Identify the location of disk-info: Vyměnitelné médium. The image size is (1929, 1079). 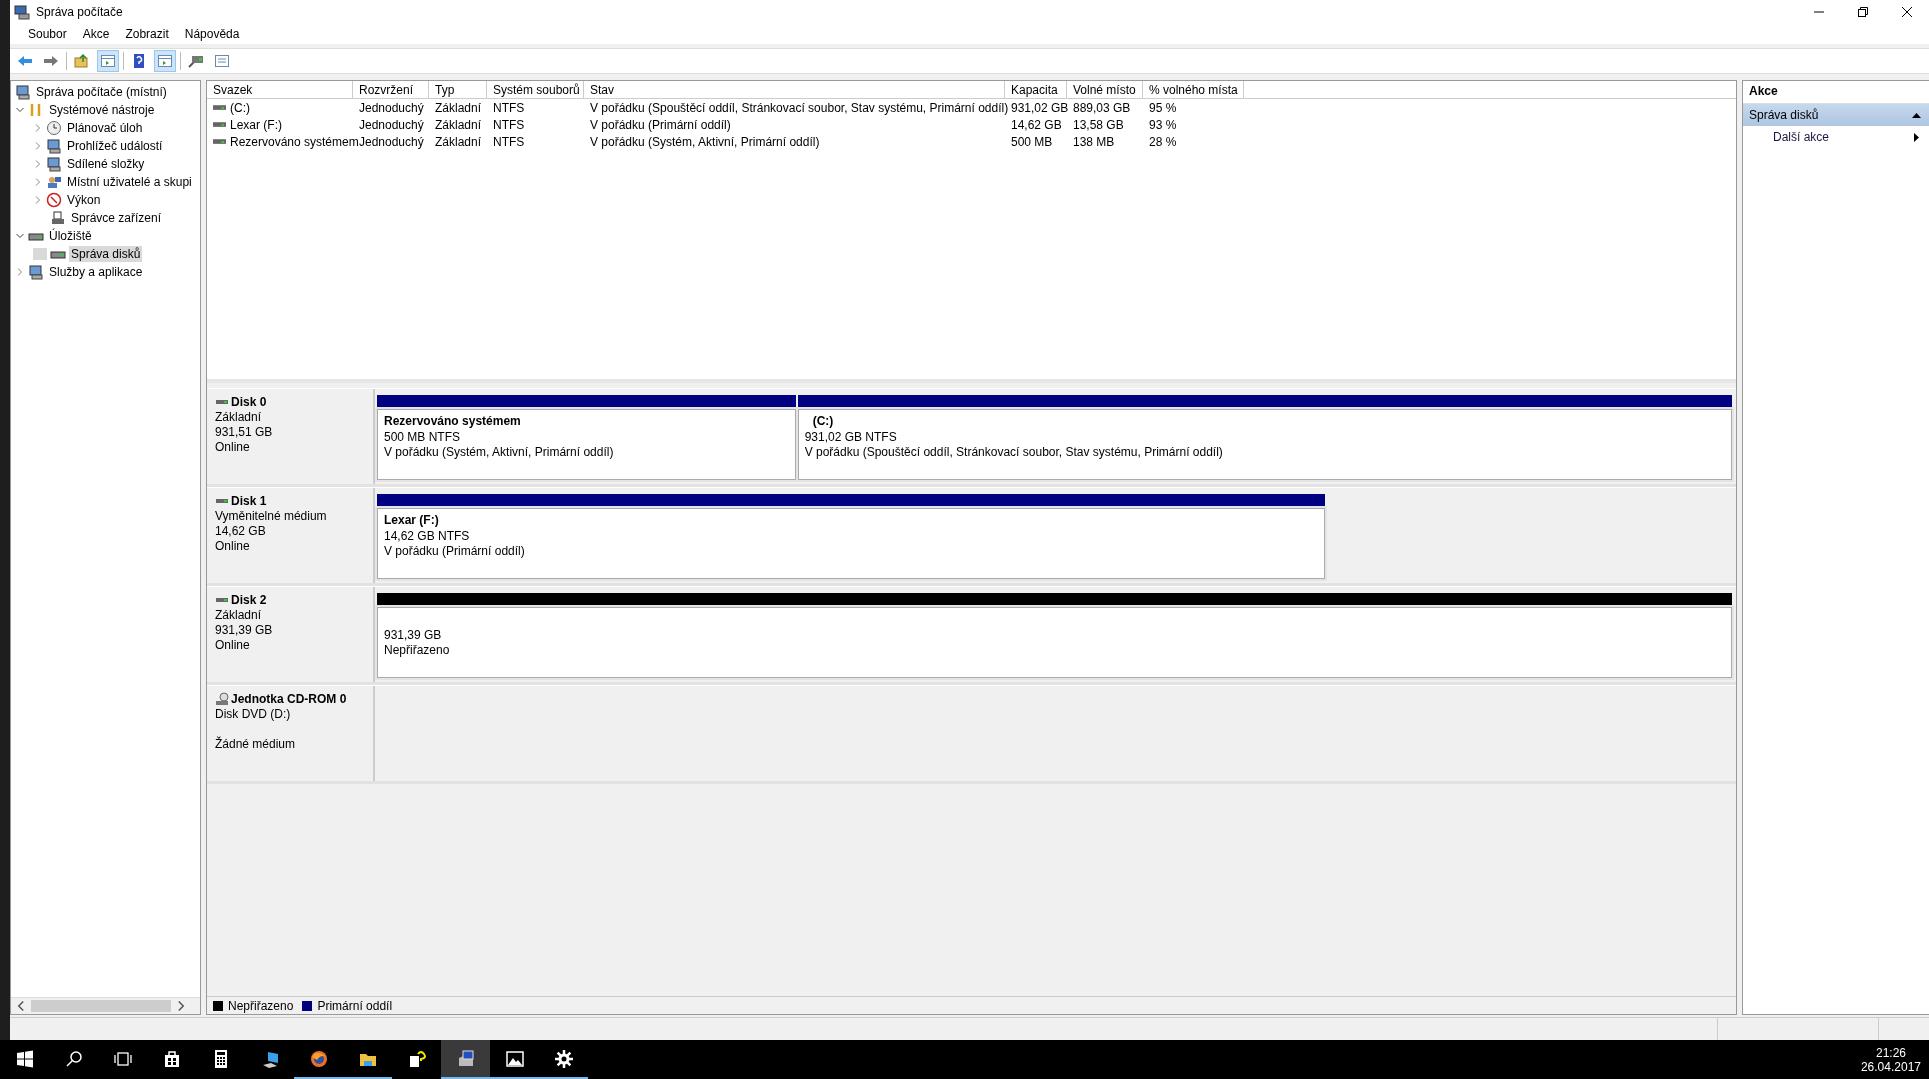
(271, 516).